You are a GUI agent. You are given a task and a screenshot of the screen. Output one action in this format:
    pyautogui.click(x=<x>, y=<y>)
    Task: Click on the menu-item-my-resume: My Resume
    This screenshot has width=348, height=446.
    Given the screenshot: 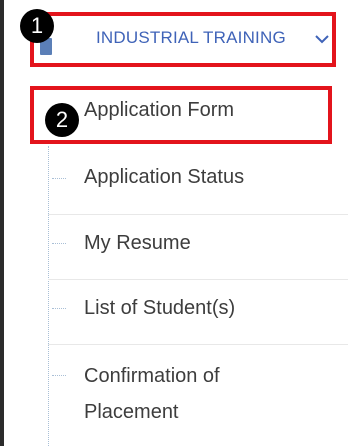 What is the action you would take?
    pyautogui.click(x=174, y=247)
    